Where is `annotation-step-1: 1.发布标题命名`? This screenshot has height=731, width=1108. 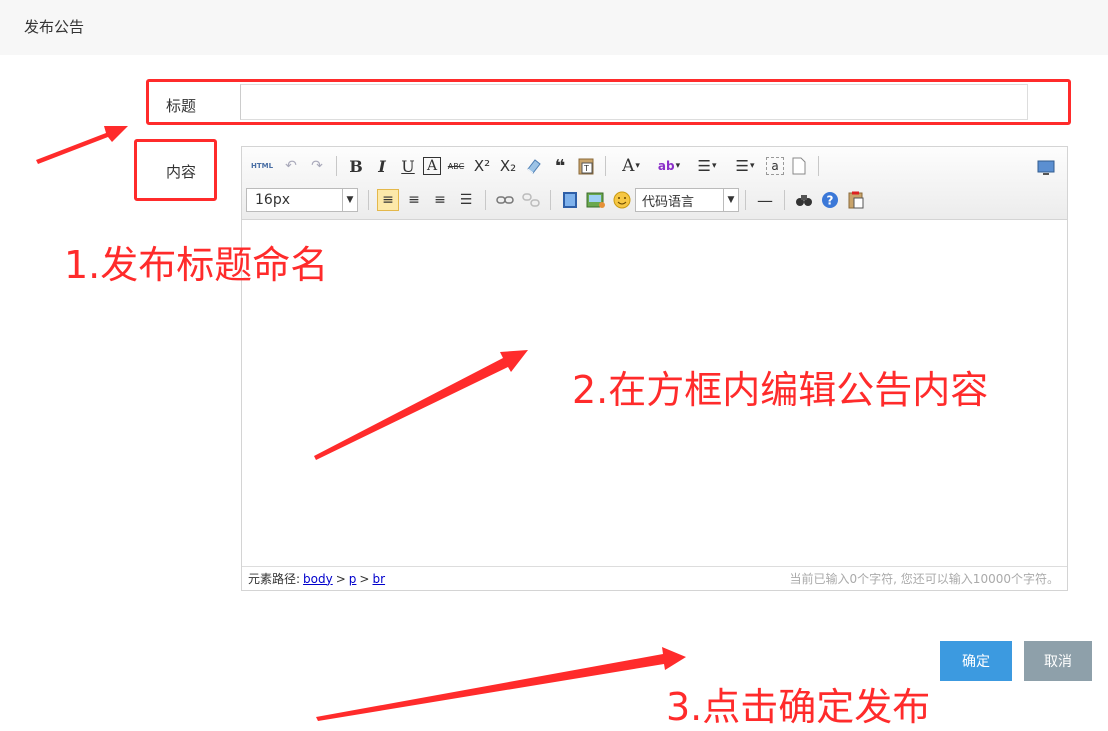
annotation-step-1: 1.发布标题命名 is located at coordinates (196, 265).